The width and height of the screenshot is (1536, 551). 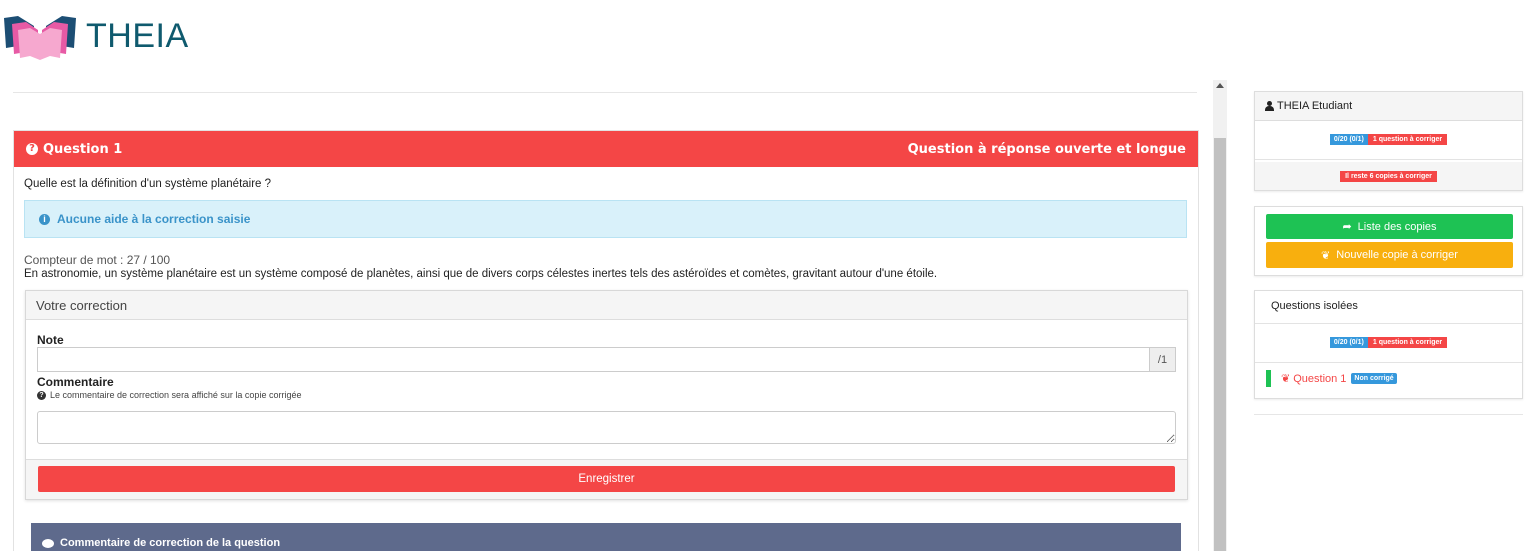 I want to click on status-indicator, so click(x=1268, y=378).